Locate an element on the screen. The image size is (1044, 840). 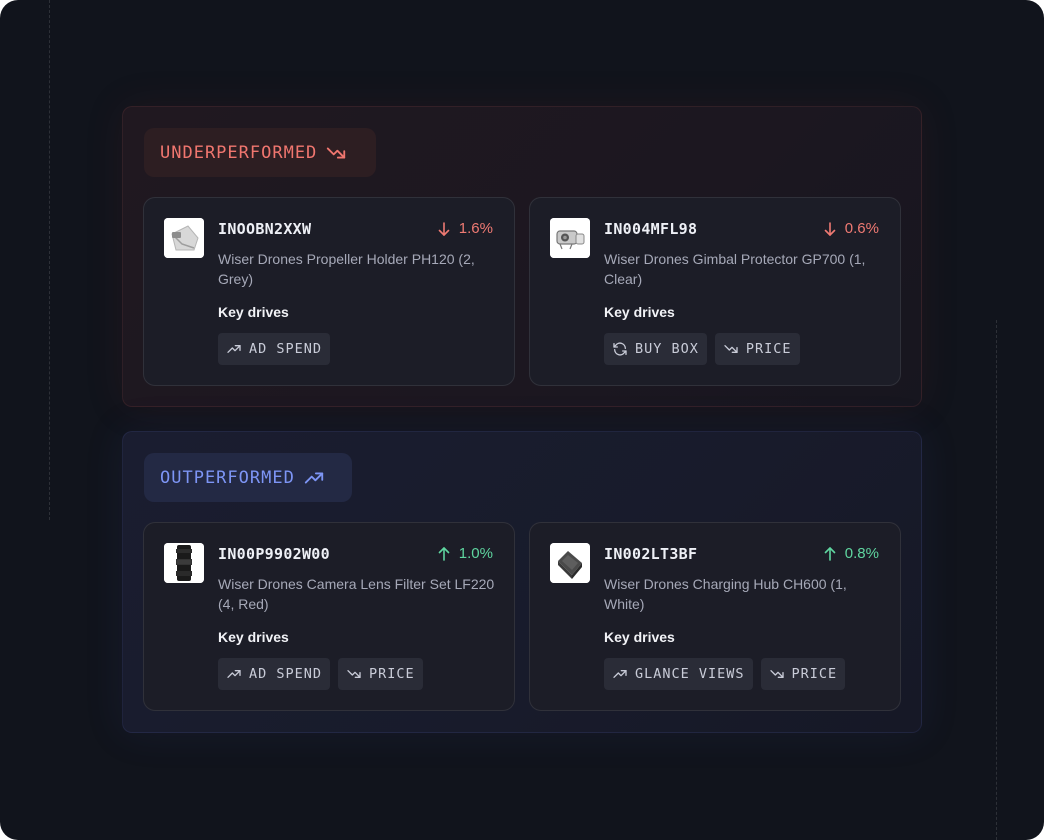
underperformed-badge: UNDERPERFORMED is located at coordinates (260, 152).